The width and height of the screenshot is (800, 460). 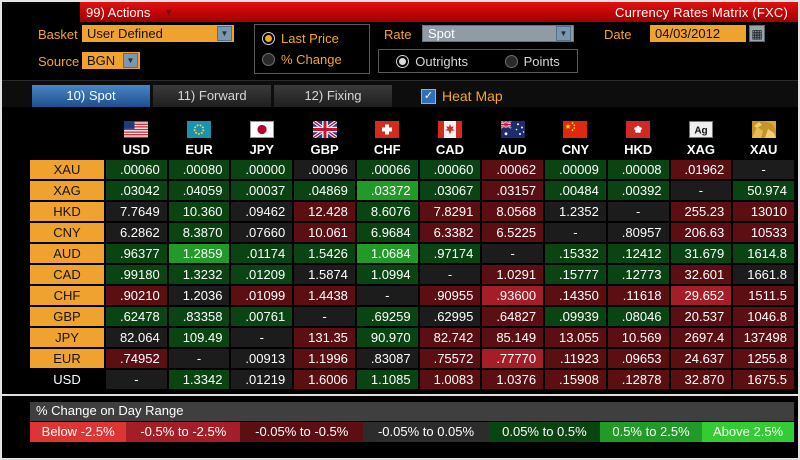 What do you see at coordinates (91, 96) in the screenshot?
I see `tab-10-spot: 10) Spot` at bounding box center [91, 96].